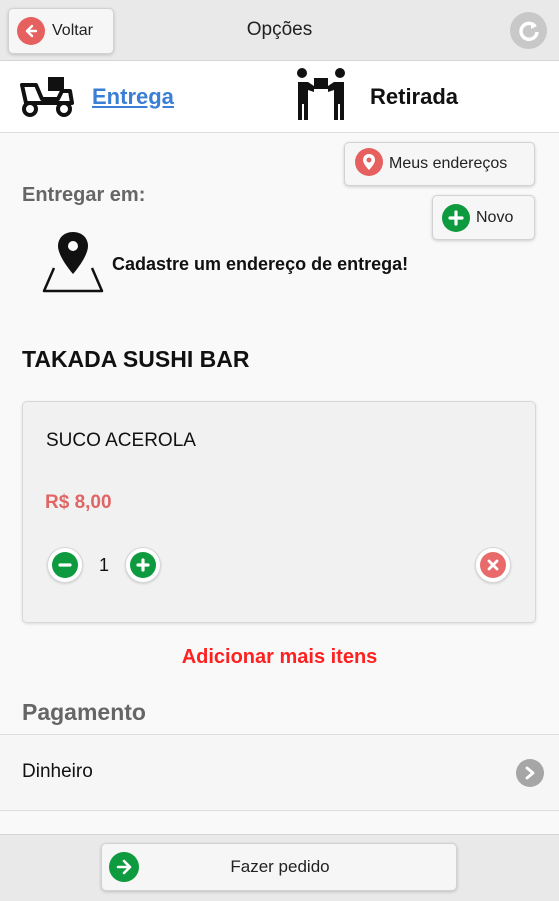 This screenshot has height=901, width=559. What do you see at coordinates (448, 163) in the screenshot?
I see `my-addresses-label: Meus endereços` at bounding box center [448, 163].